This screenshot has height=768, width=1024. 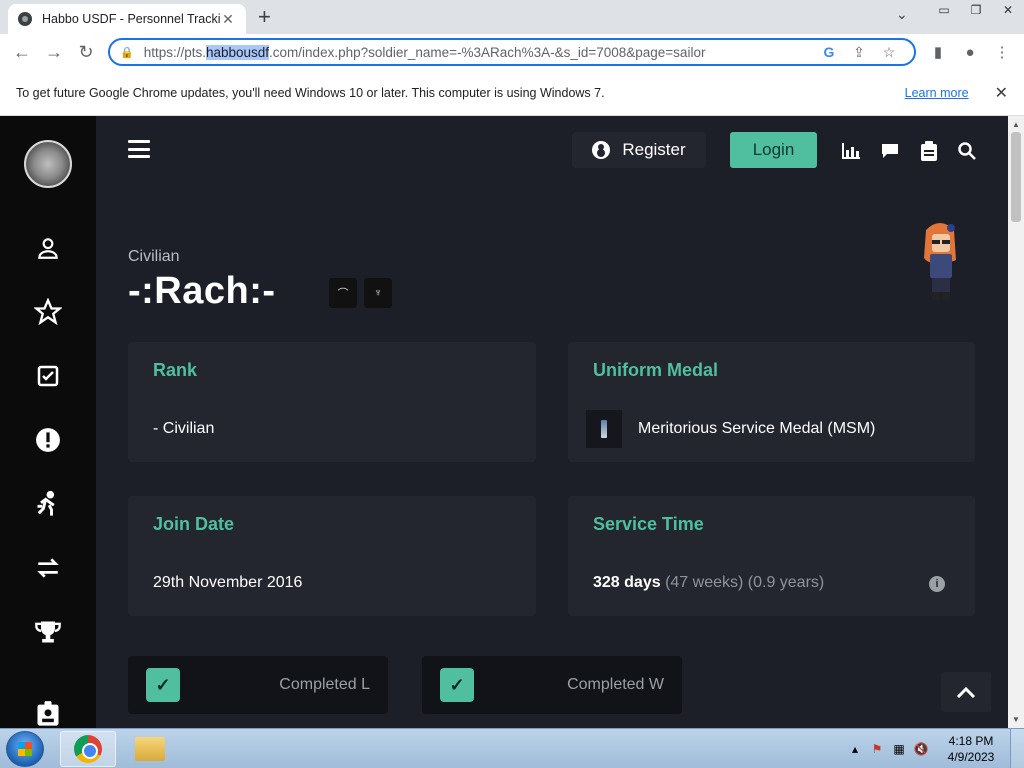 What do you see at coordinates (601, 150) in the screenshot?
I see `user-circle-icon` at bounding box center [601, 150].